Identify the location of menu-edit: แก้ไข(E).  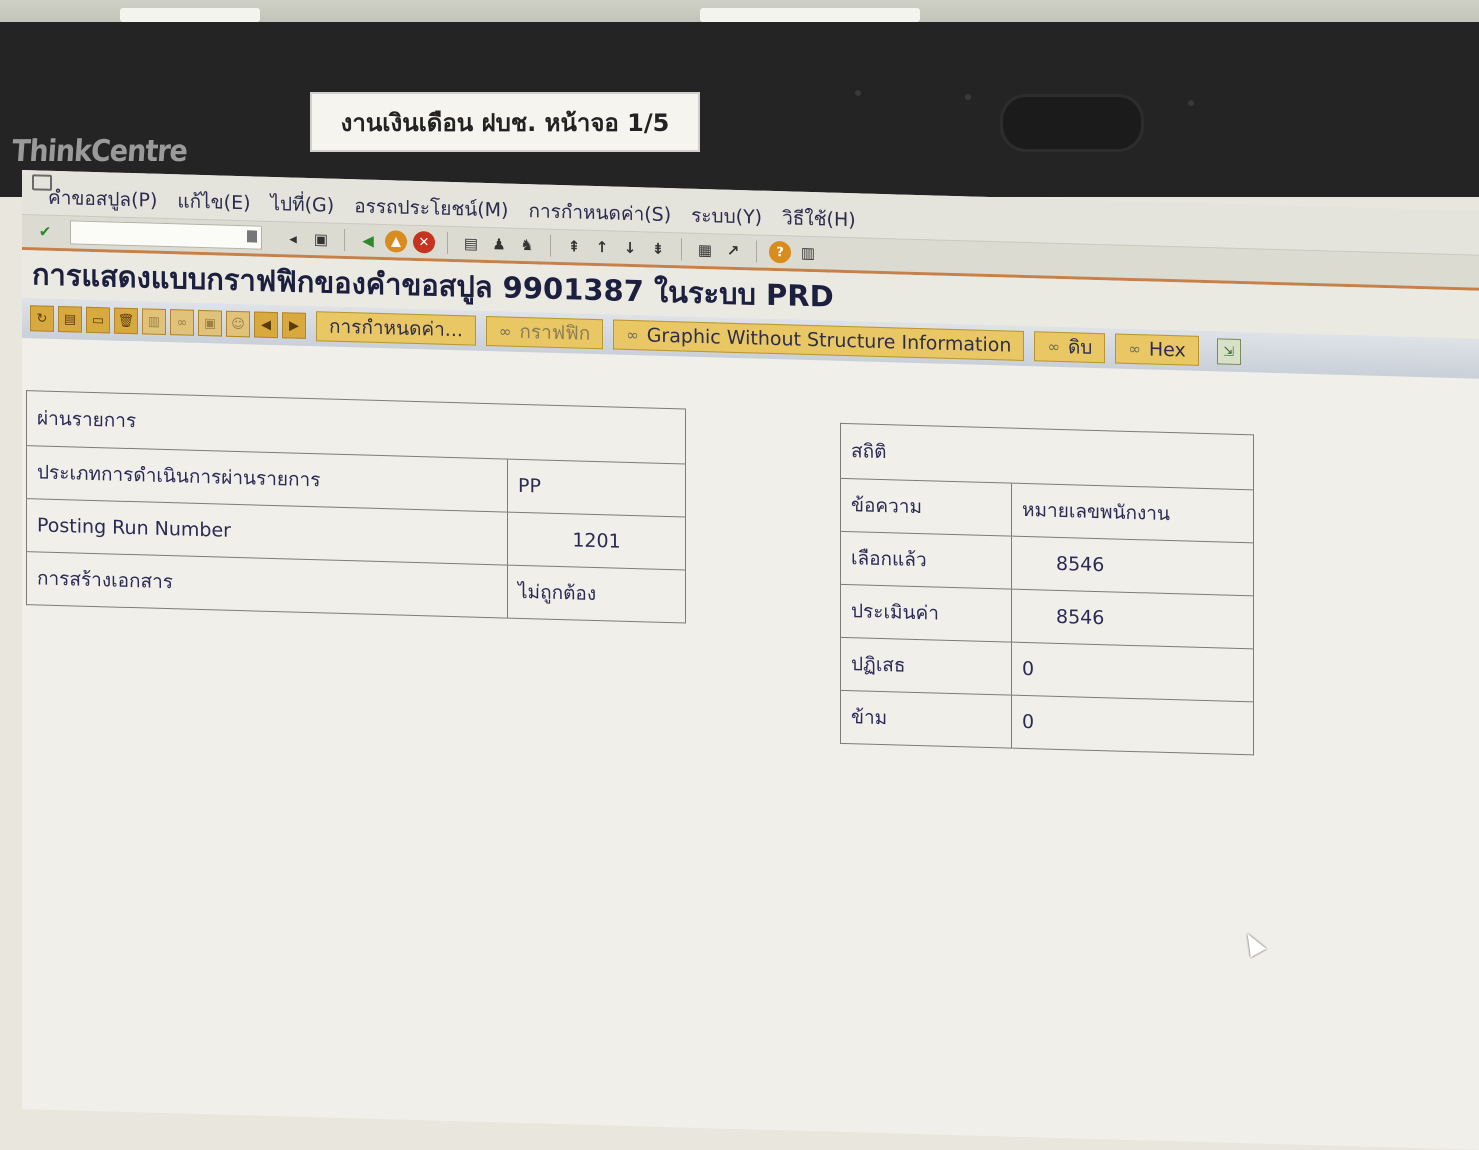
(213, 203).